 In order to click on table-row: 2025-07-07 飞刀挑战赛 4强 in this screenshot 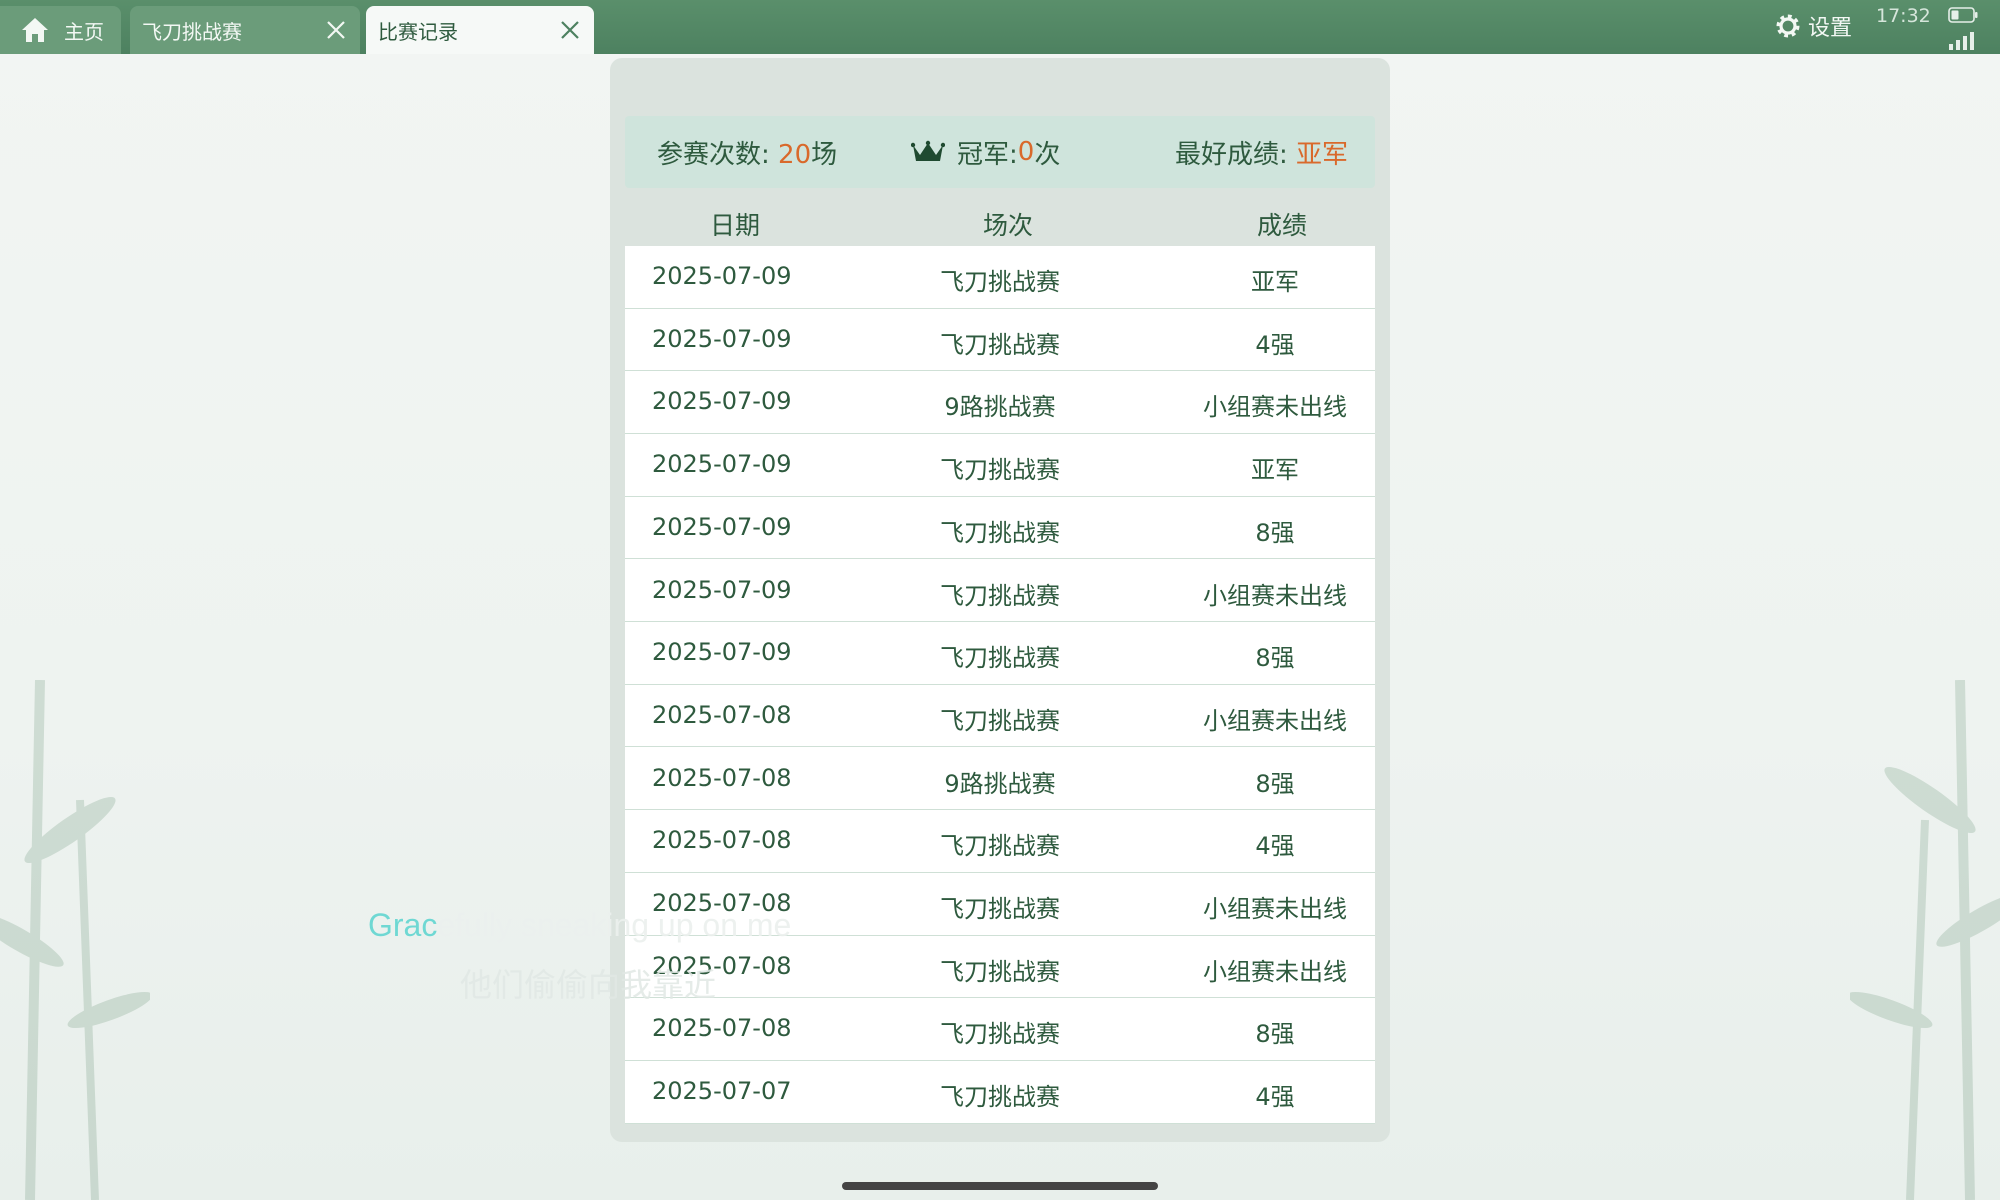, I will do `click(1000, 1092)`.